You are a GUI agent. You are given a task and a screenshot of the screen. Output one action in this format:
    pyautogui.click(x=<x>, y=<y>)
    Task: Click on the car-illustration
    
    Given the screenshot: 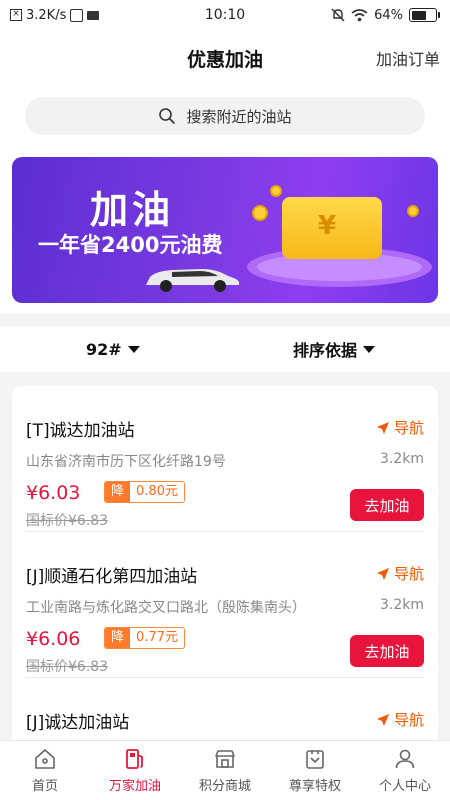 What is the action you would take?
    pyautogui.click(x=193, y=280)
    